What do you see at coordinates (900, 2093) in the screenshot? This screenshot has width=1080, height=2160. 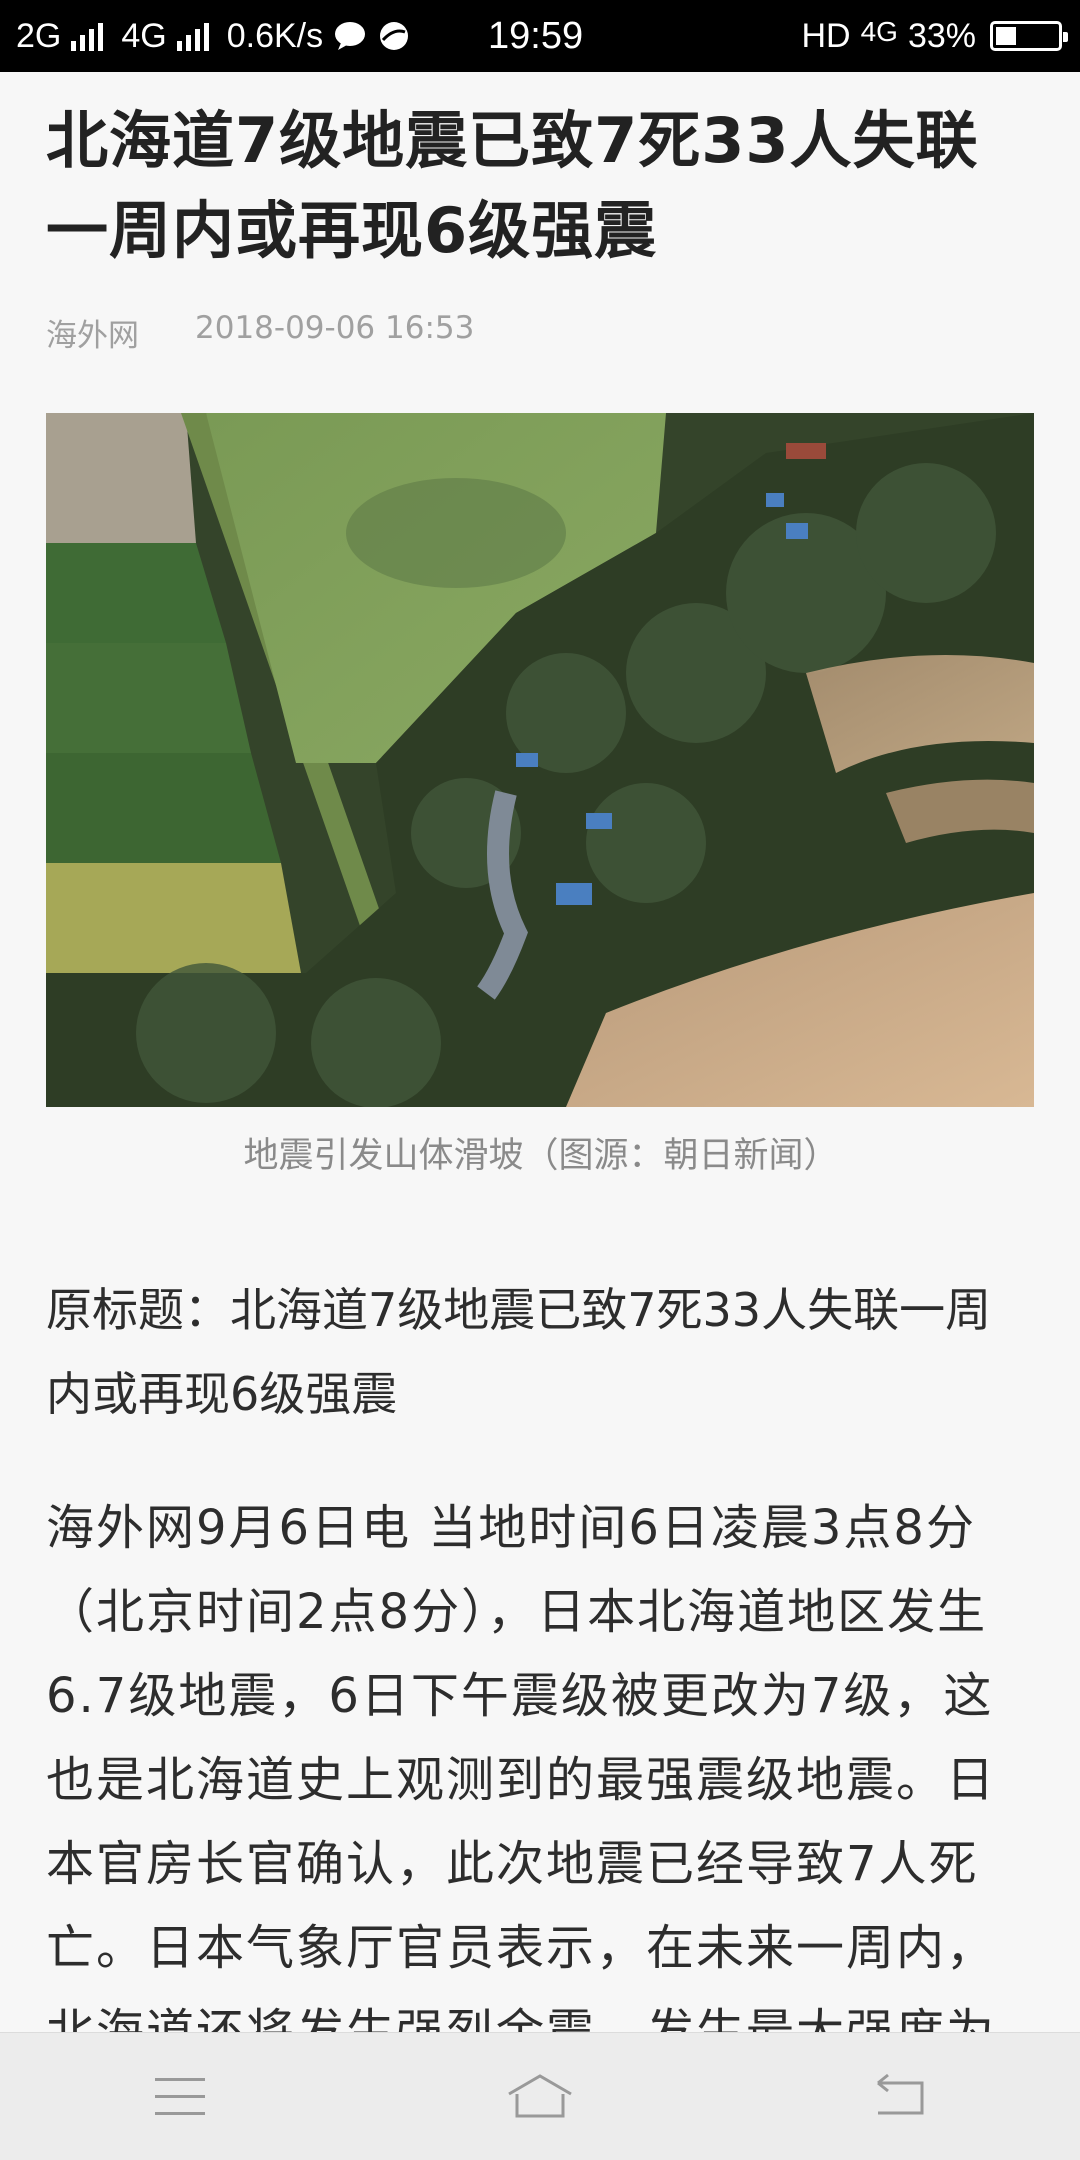 I see `back-icon` at bounding box center [900, 2093].